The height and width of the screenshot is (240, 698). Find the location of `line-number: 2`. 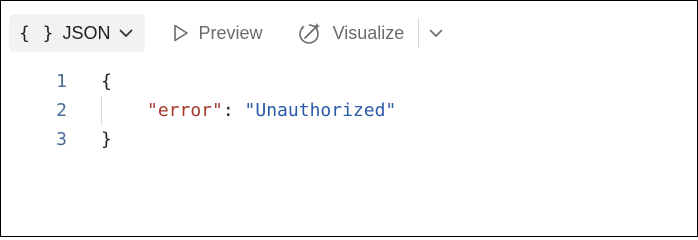

line-number: 2 is located at coordinates (61, 110).